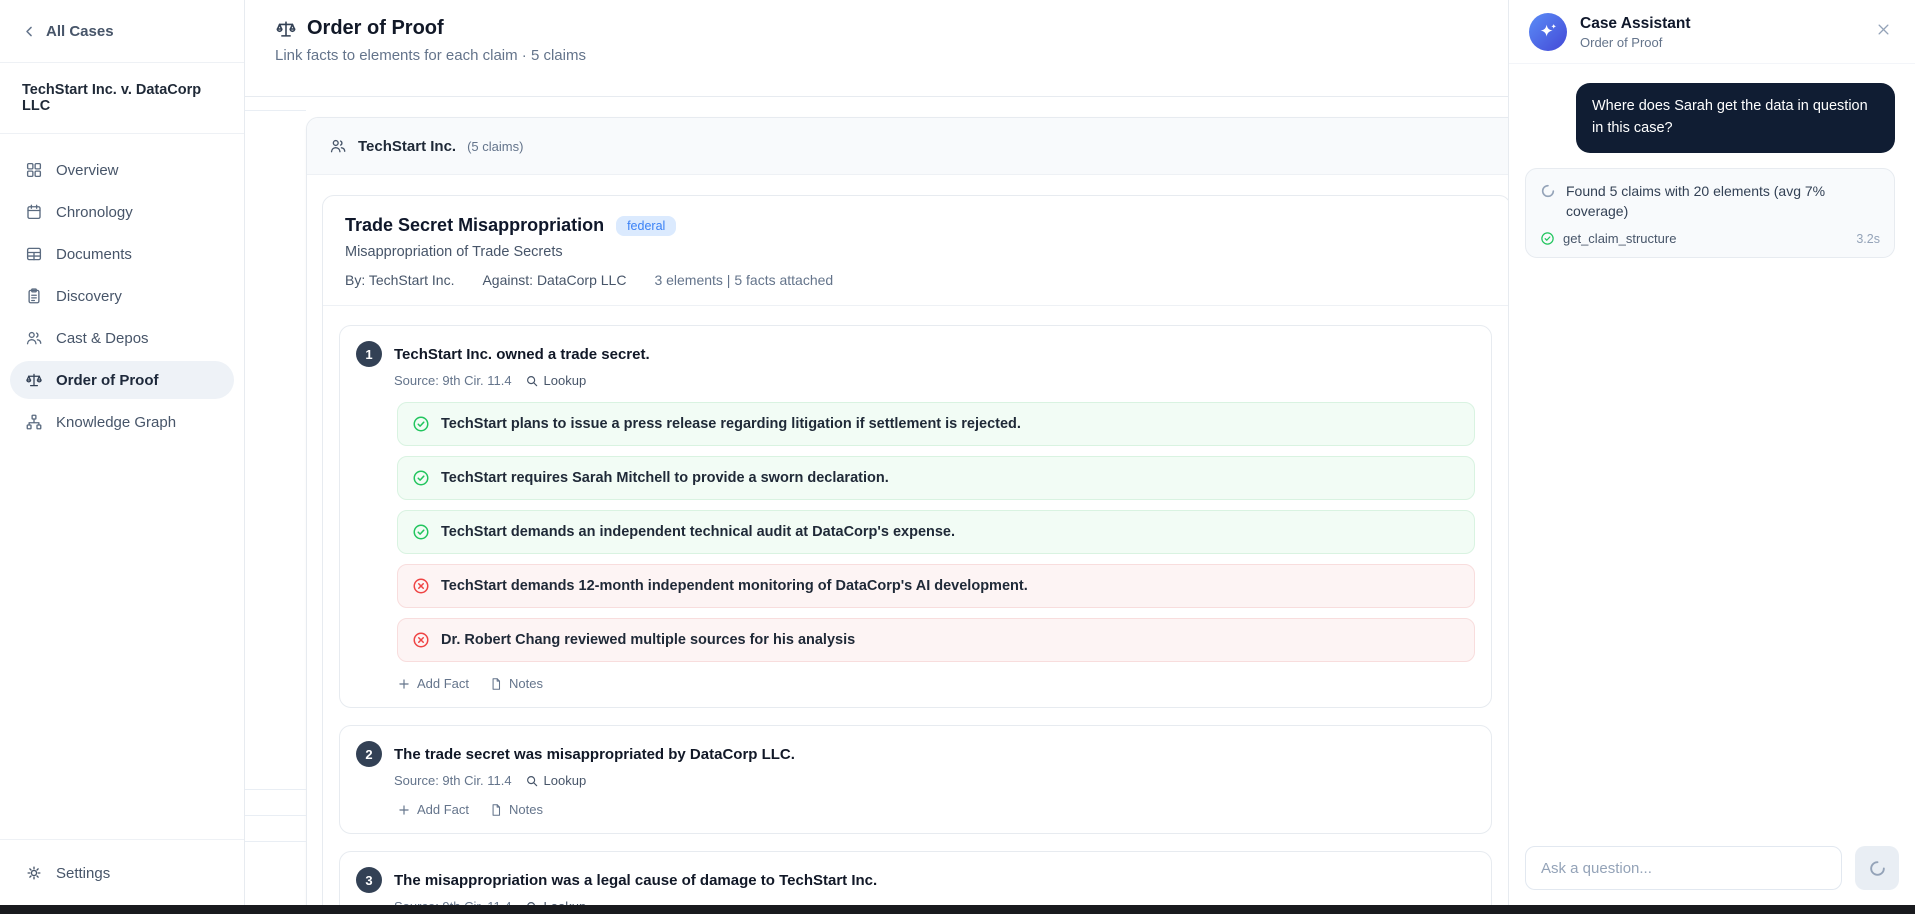  I want to click on claim-title: Trade Secret Misappropriation, so click(475, 225).